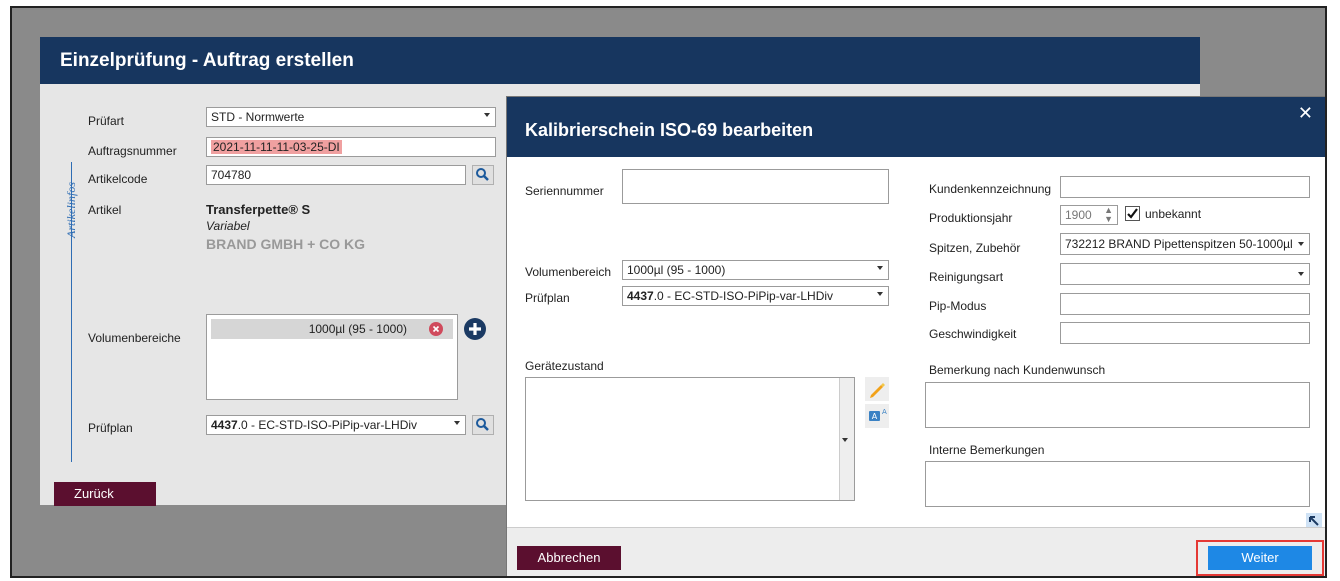  I want to click on window-title: Einzelprüfung - Auftrag erstellen, so click(620, 60).